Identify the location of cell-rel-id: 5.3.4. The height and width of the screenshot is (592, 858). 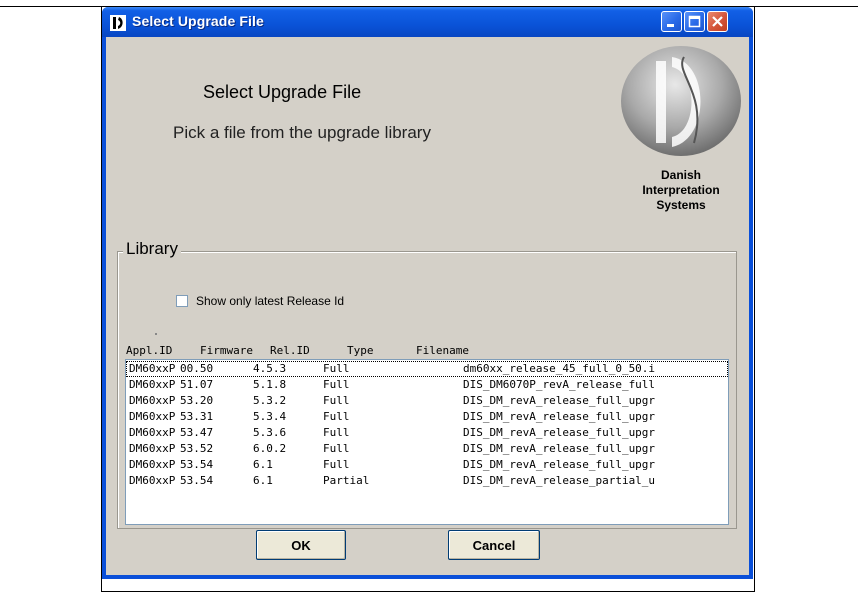
(270, 416).